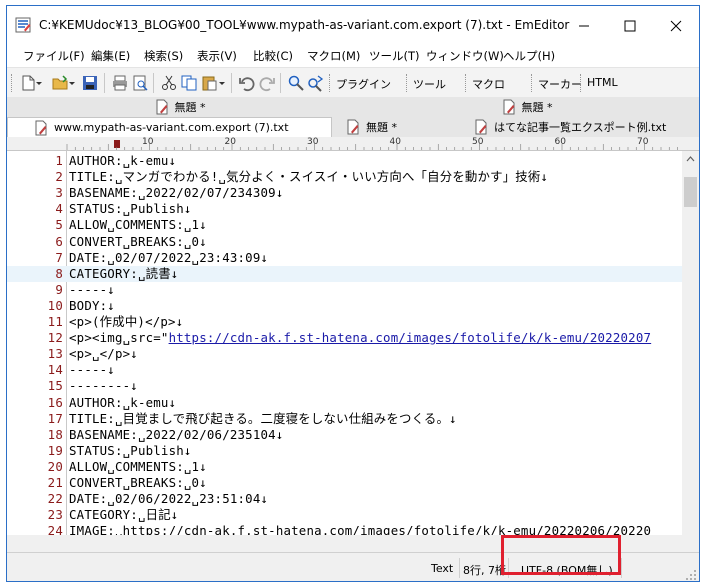  What do you see at coordinates (353, 290) in the screenshot?
I see `text-line: 9 -----↓` at bounding box center [353, 290].